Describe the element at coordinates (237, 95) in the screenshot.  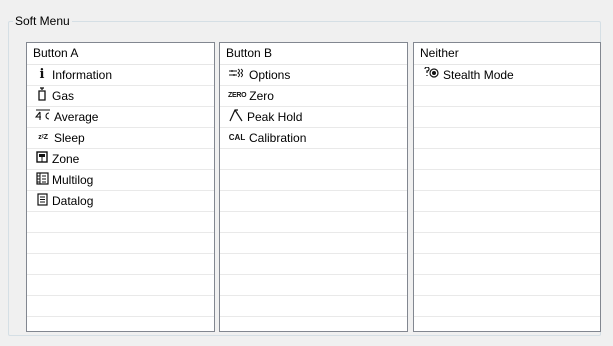
I see `zero-icon: ZERO` at that location.